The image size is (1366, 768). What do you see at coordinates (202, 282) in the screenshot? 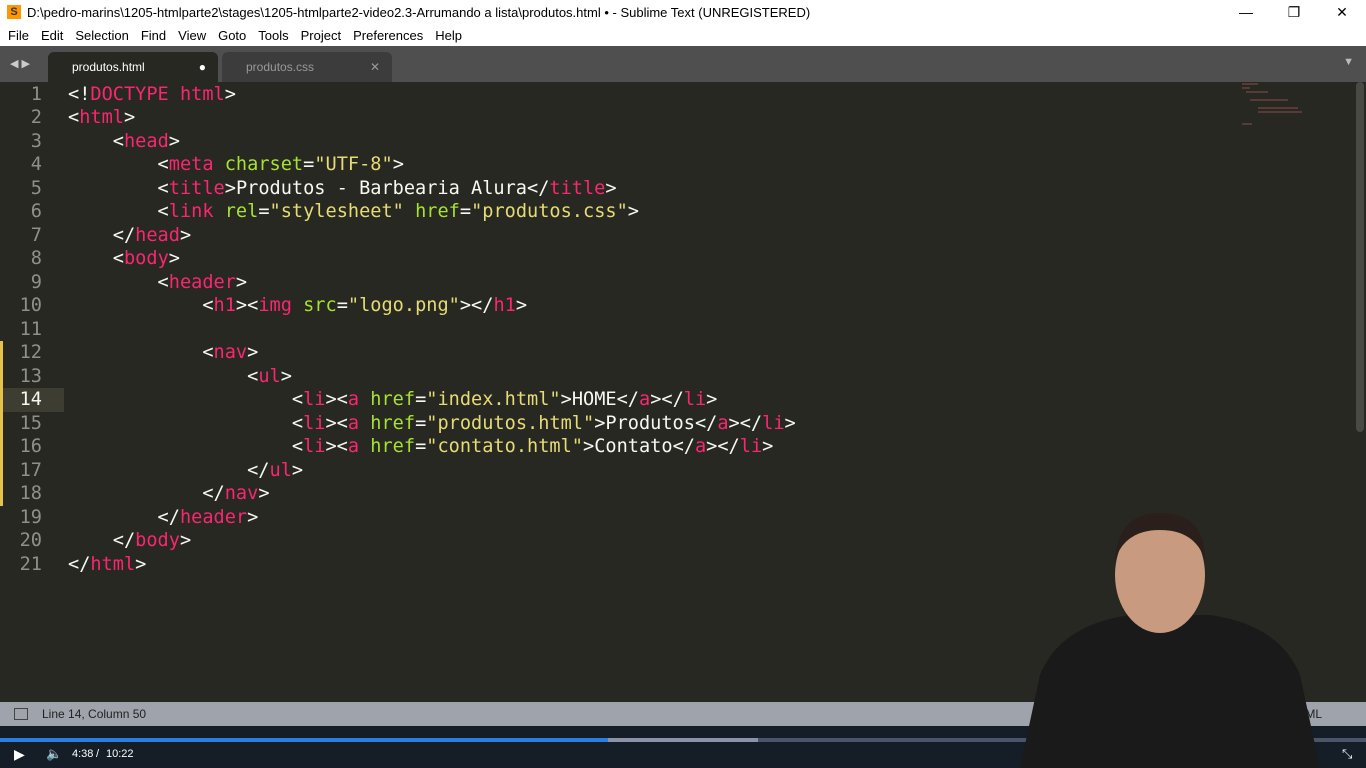
I see `code-token: header` at bounding box center [202, 282].